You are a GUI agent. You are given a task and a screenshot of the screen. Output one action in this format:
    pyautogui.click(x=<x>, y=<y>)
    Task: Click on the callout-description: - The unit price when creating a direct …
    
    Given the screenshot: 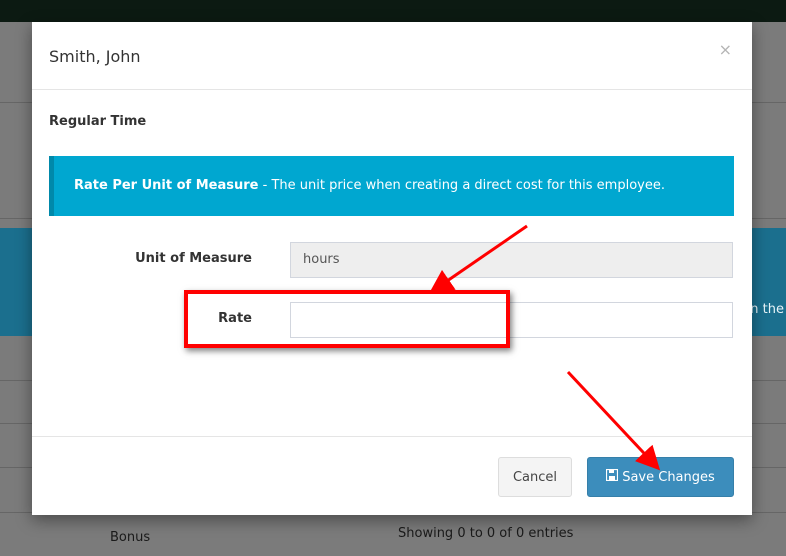 What is the action you would take?
    pyautogui.click(x=461, y=185)
    